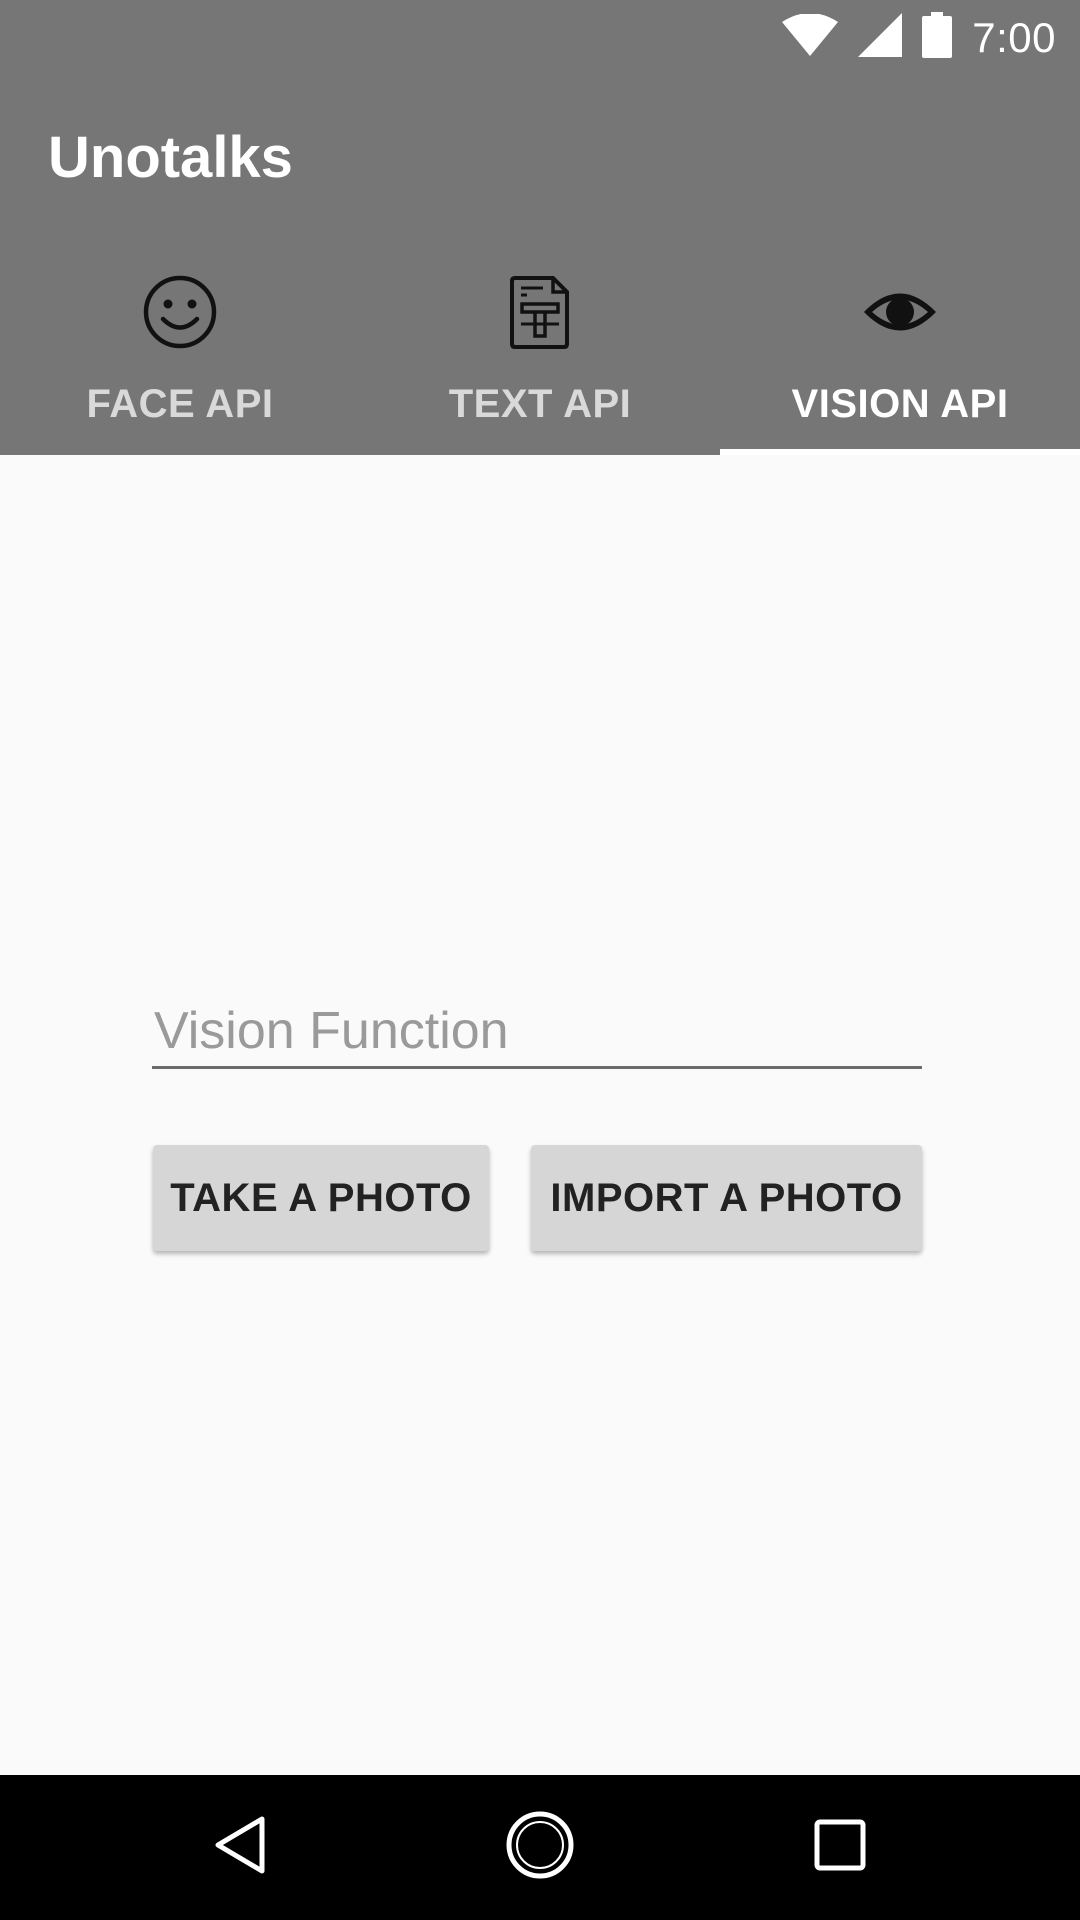  Describe the element at coordinates (170, 157) in the screenshot. I see `app-title: Unotalks` at that location.